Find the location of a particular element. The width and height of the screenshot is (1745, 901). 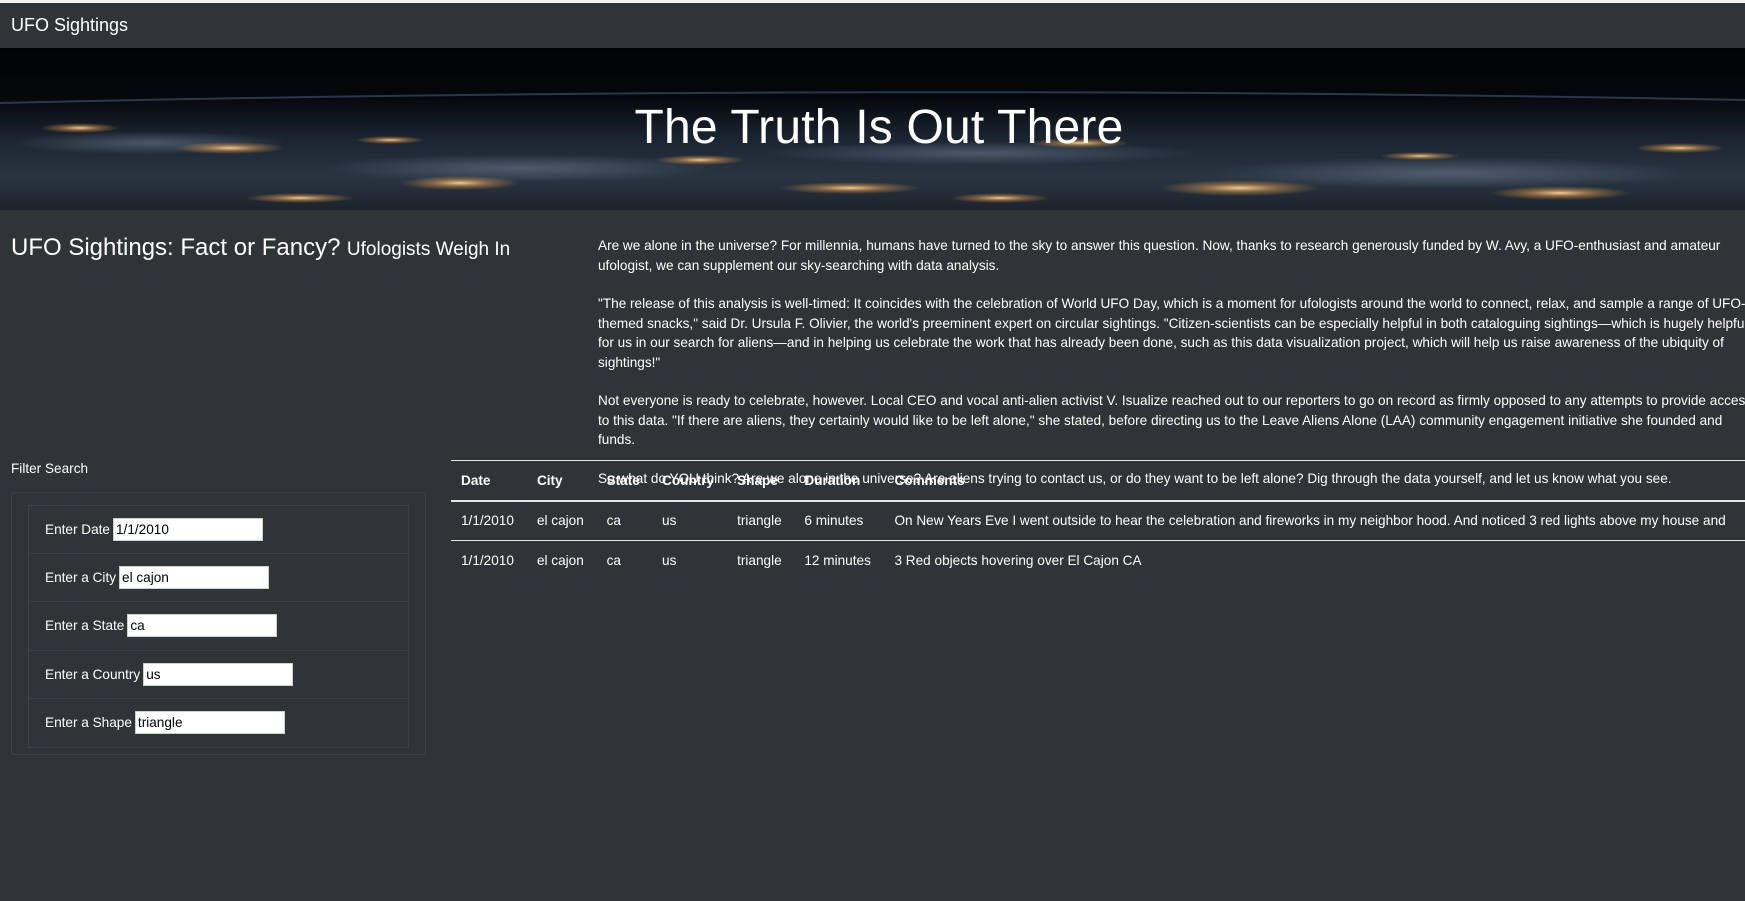

filter-city-label: Enter a City is located at coordinates (81, 578).